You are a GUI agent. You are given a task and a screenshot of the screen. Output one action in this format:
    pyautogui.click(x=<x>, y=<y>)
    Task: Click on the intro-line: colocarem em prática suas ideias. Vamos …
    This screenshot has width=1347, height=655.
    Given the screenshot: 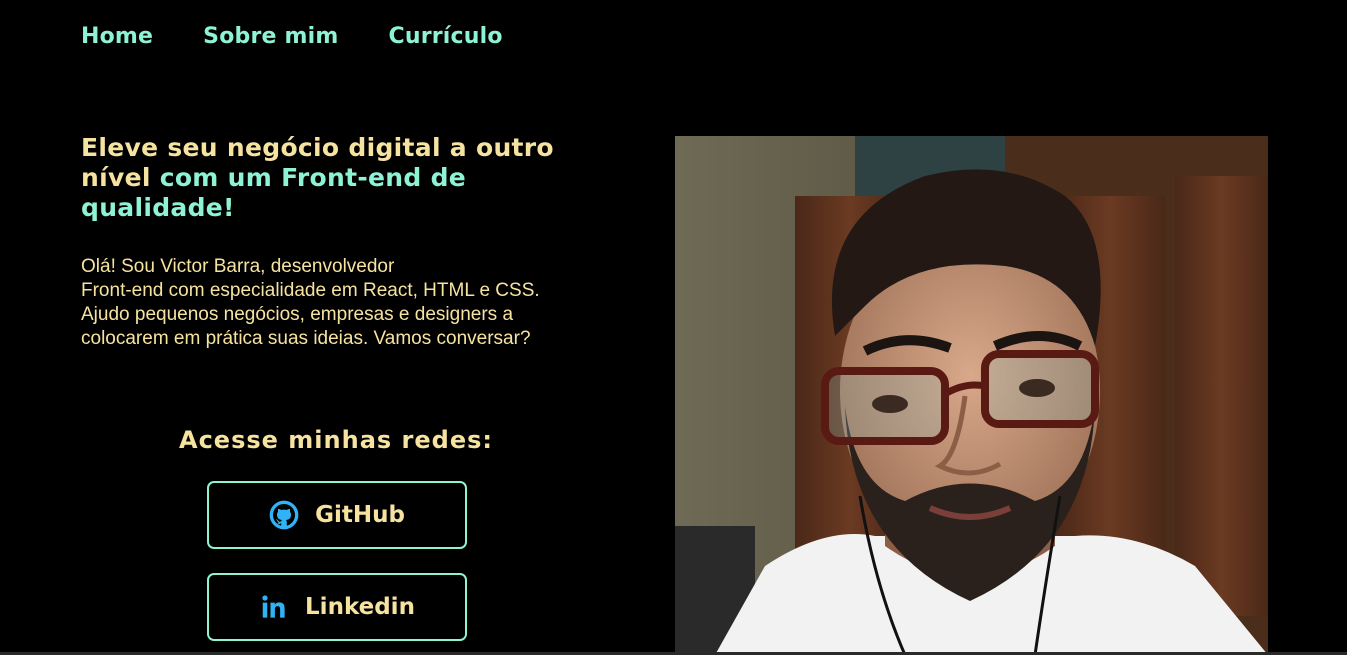 What is the action you would take?
    pyautogui.click(x=306, y=338)
    